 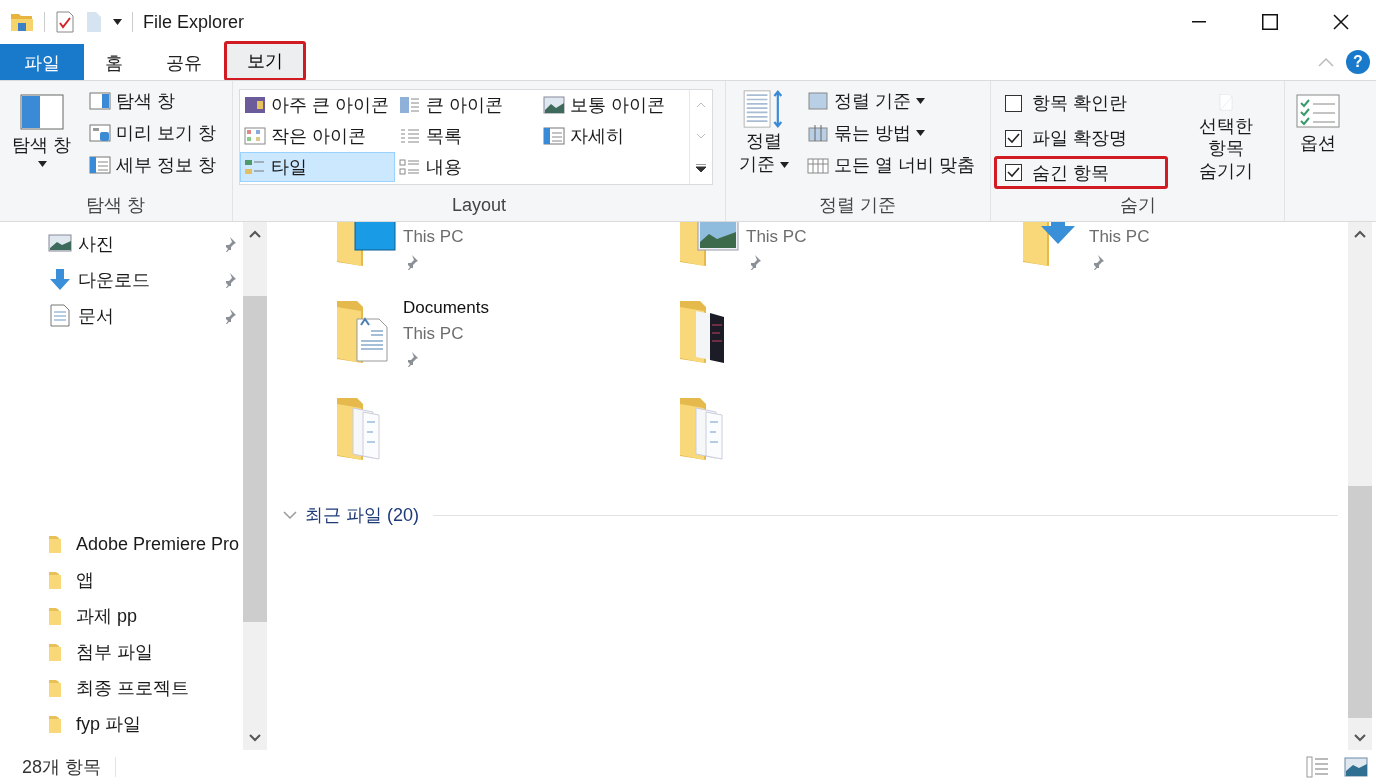 I want to click on ribbon-button: 미리 보기 창, so click(x=152, y=133).